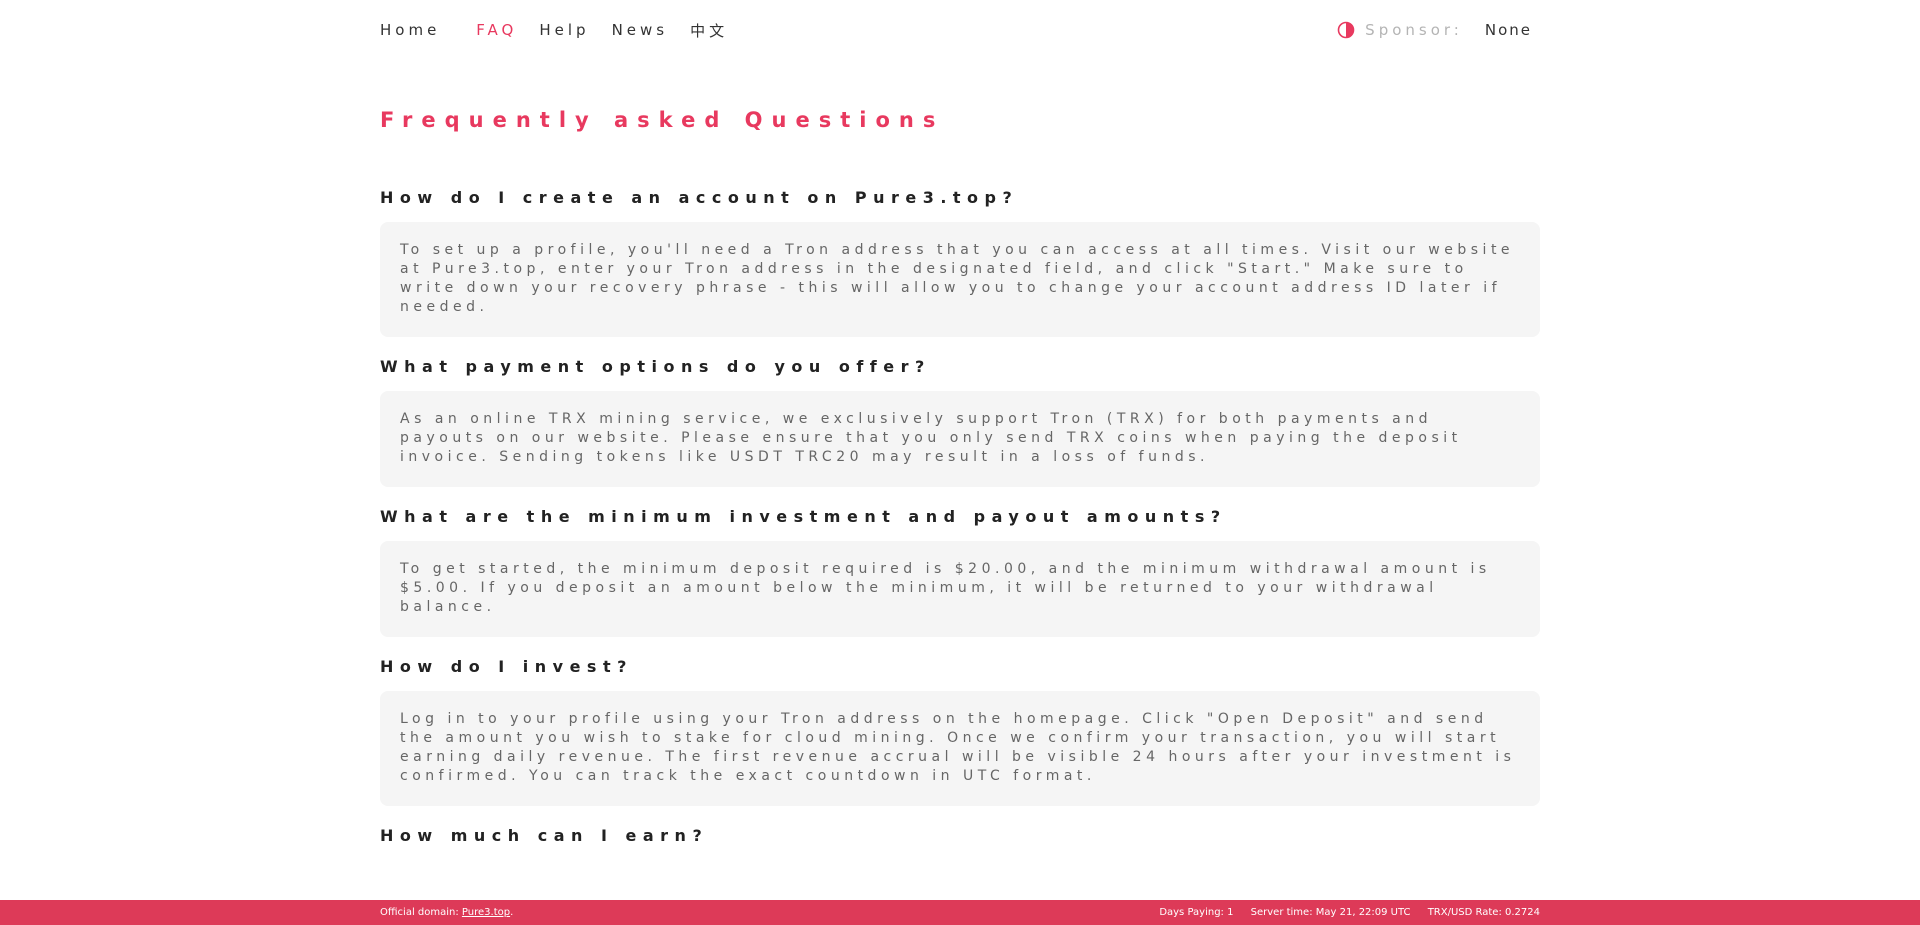 The height and width of the screenshot is (925, 1920). I want to click on footer-server-time: Server time: May 21, 22:09 UTC, so click(1330, 912).